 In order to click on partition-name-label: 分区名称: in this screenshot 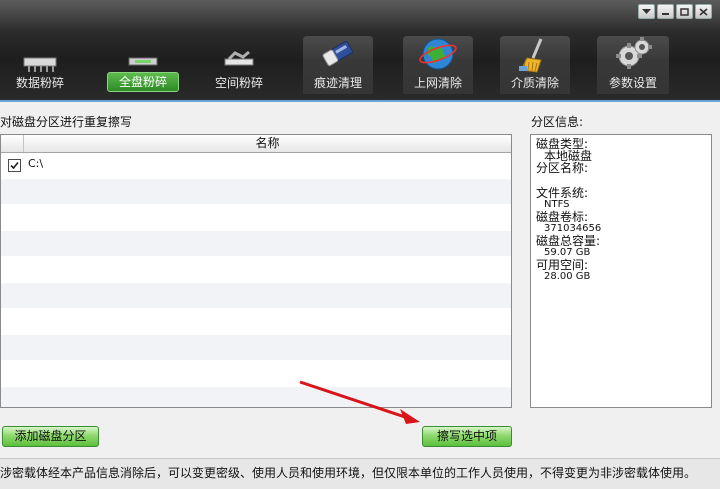, I will do `click(562, 168)`.